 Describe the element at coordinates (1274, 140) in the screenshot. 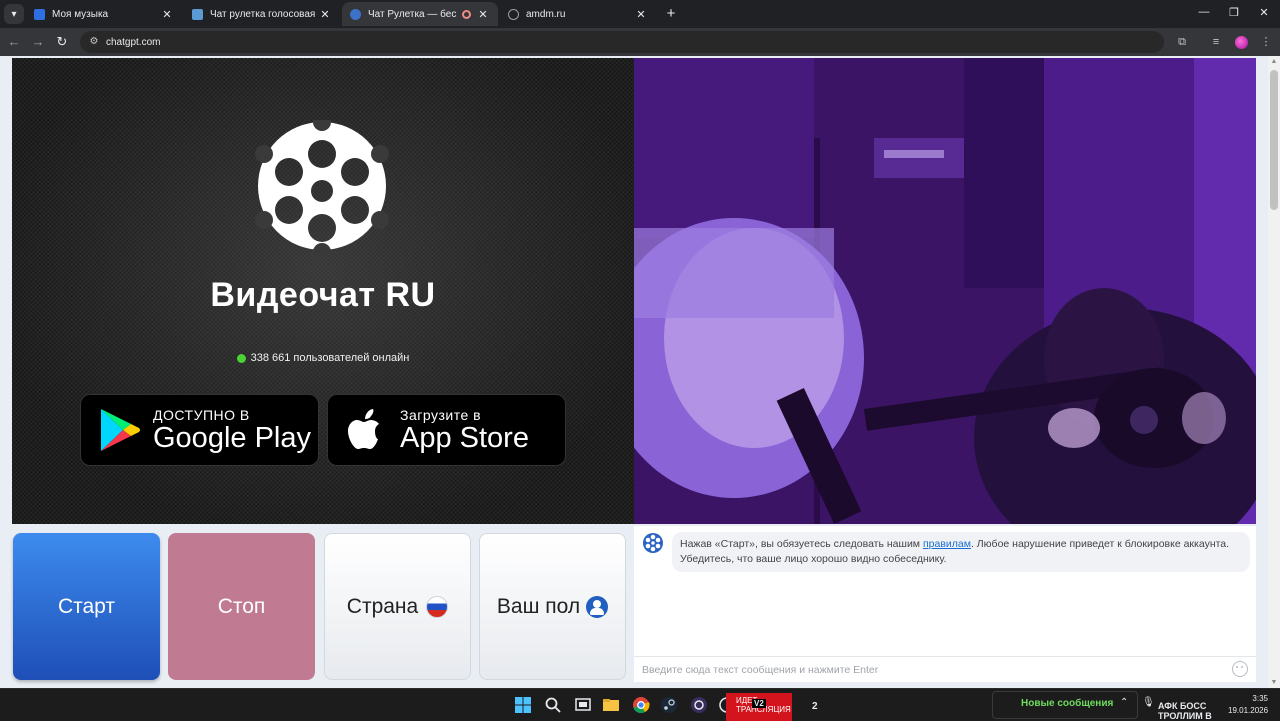

I see `scrollbar-thumb` at that location.